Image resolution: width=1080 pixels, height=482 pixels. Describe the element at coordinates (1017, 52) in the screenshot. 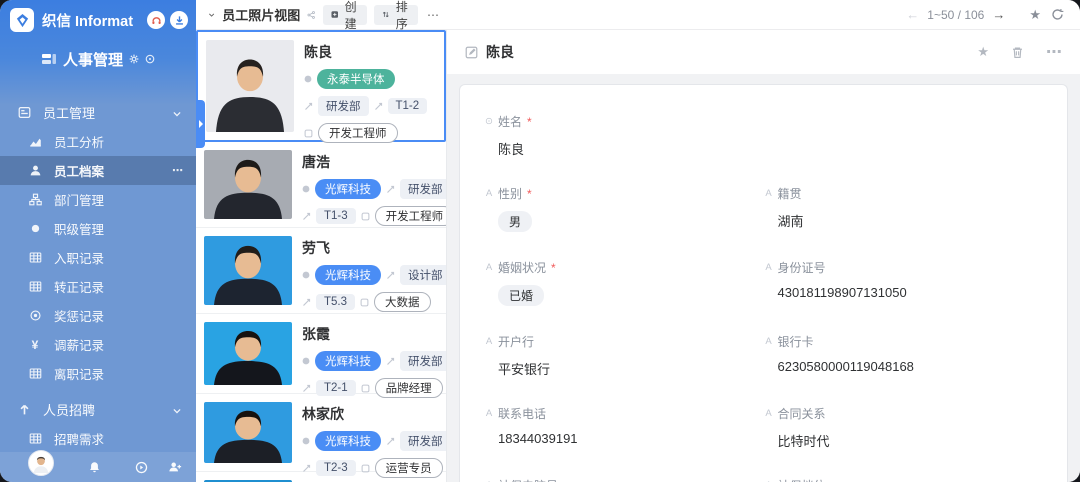

I see `trash-icon` at that location.